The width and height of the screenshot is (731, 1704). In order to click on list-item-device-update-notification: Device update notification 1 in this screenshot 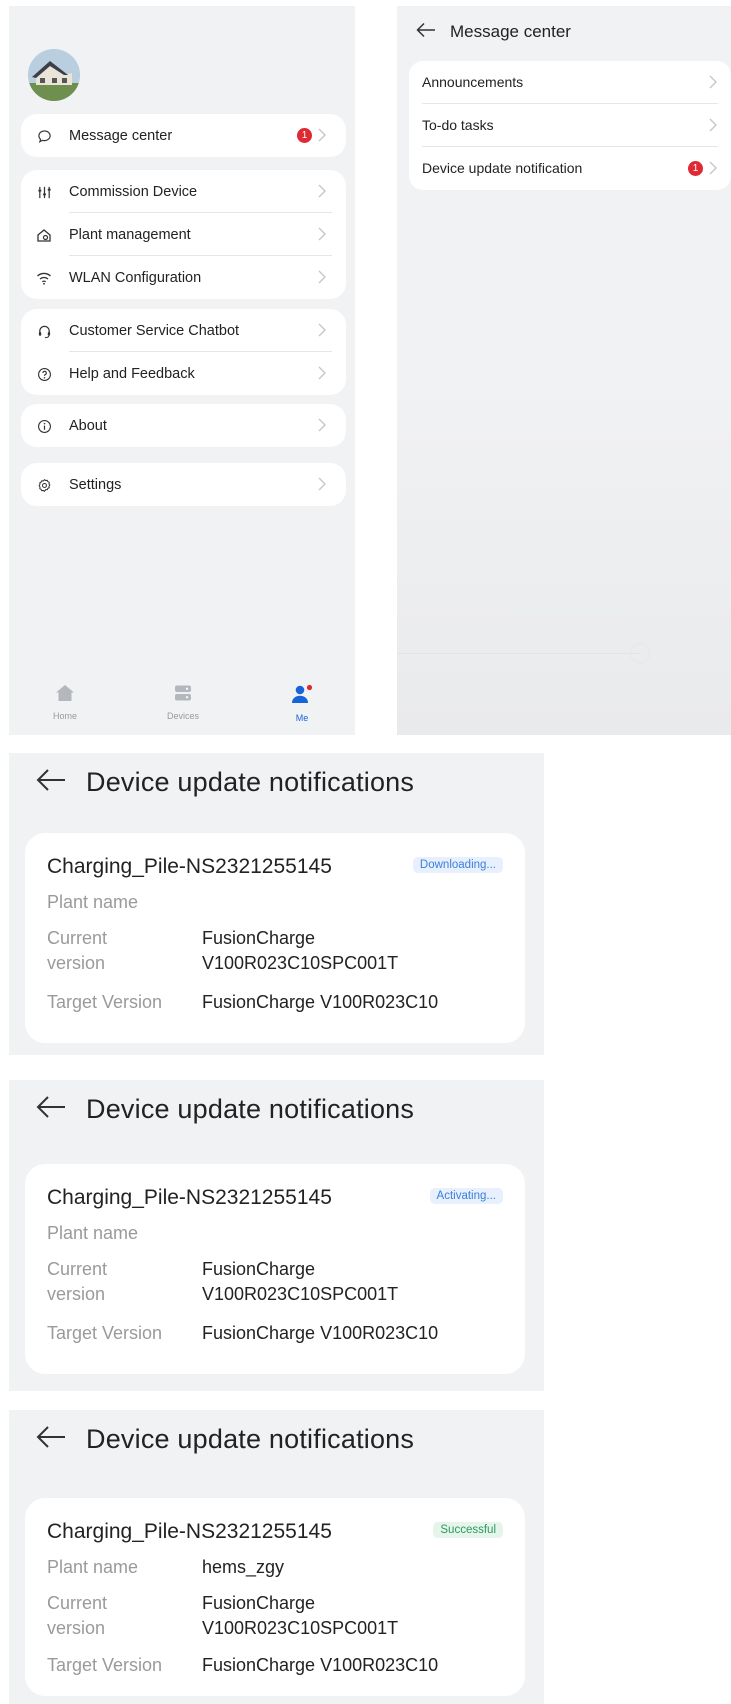, I will do `click(570, 168)`.